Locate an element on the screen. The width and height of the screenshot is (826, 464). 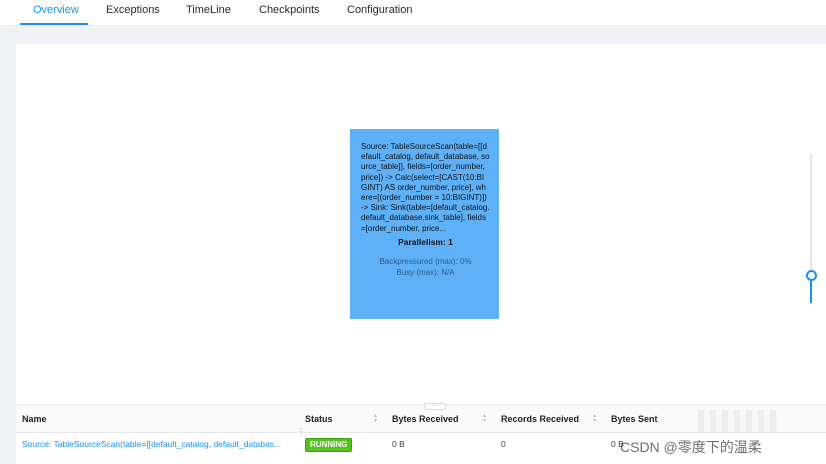
column-header-records-received: Records Received is located at coordinates (540, 419).